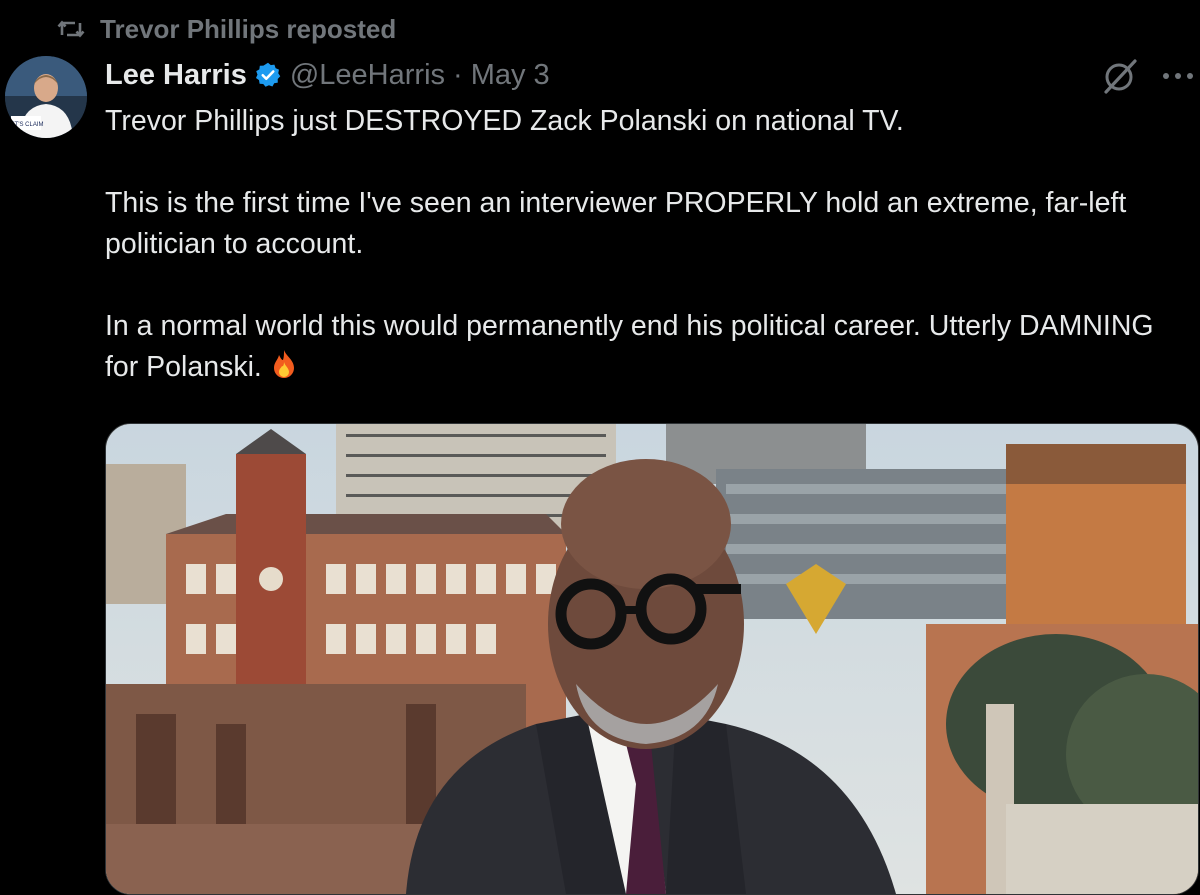 This screenshot has height=895, width=1200. I want to click on author-name: Lee Harris, so click(176, 75).